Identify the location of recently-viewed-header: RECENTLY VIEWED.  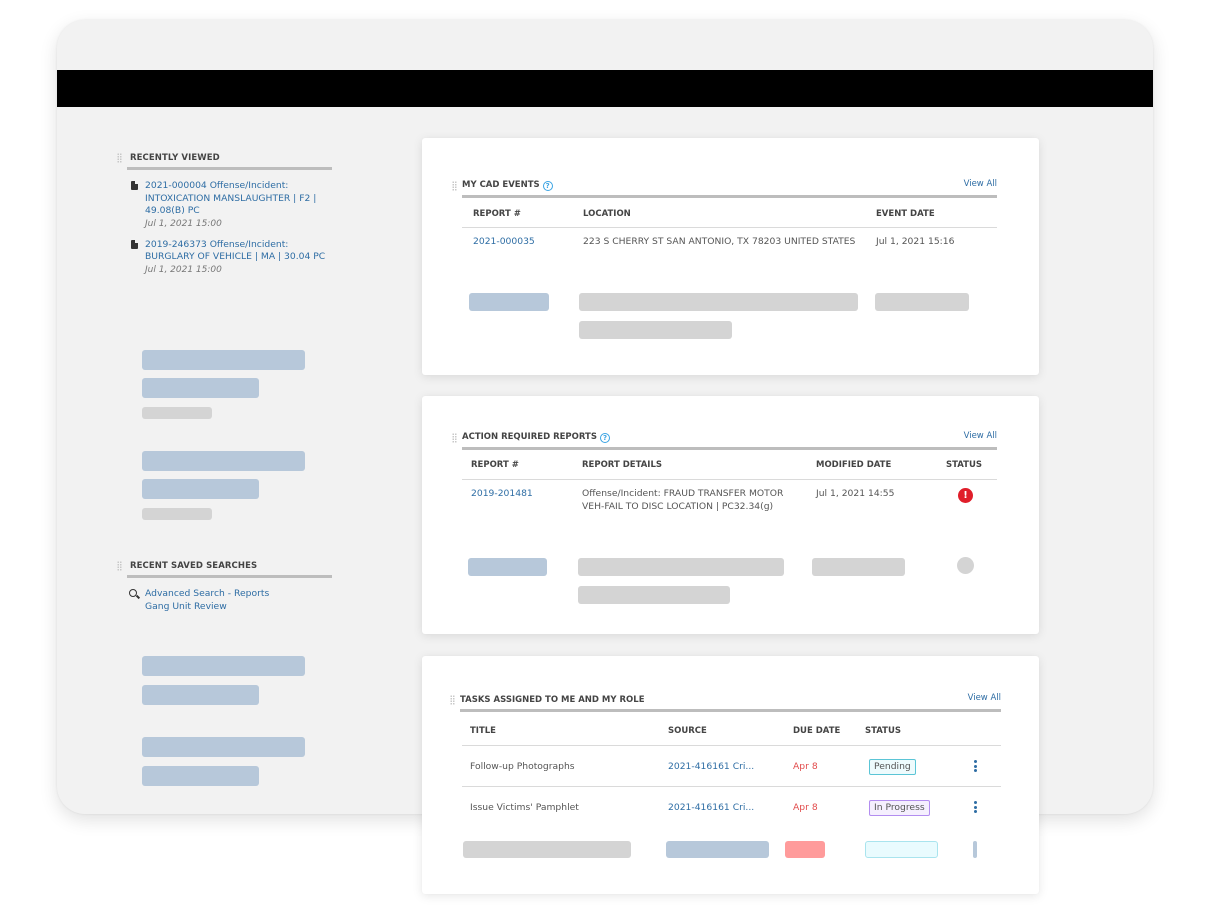
(224, 161).